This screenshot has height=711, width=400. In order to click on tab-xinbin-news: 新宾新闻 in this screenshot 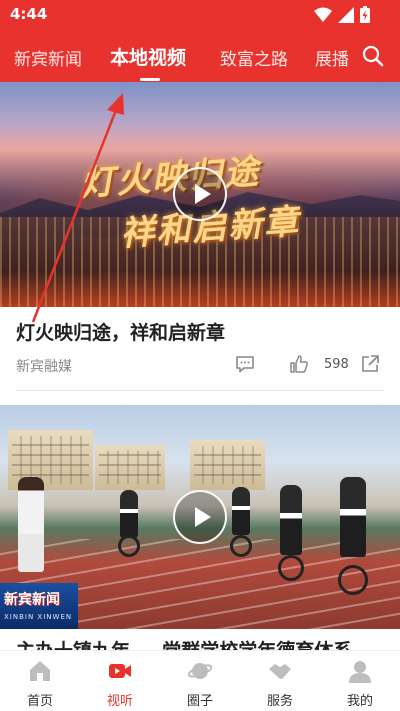, I will do `click(48, 57)`.